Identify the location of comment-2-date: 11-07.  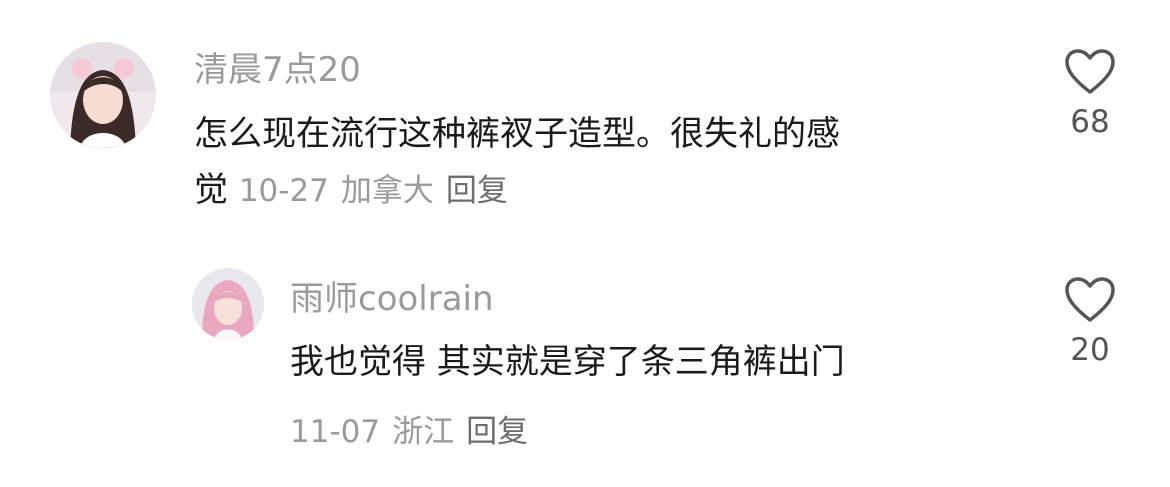
(335, 432).